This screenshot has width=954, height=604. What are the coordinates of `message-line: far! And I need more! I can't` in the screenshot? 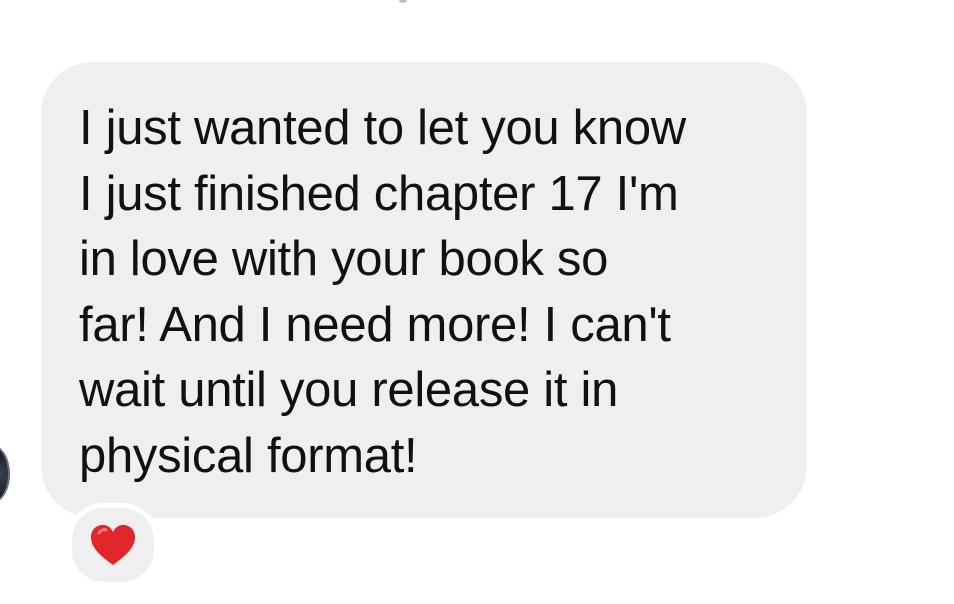 It's located at (375, 324).